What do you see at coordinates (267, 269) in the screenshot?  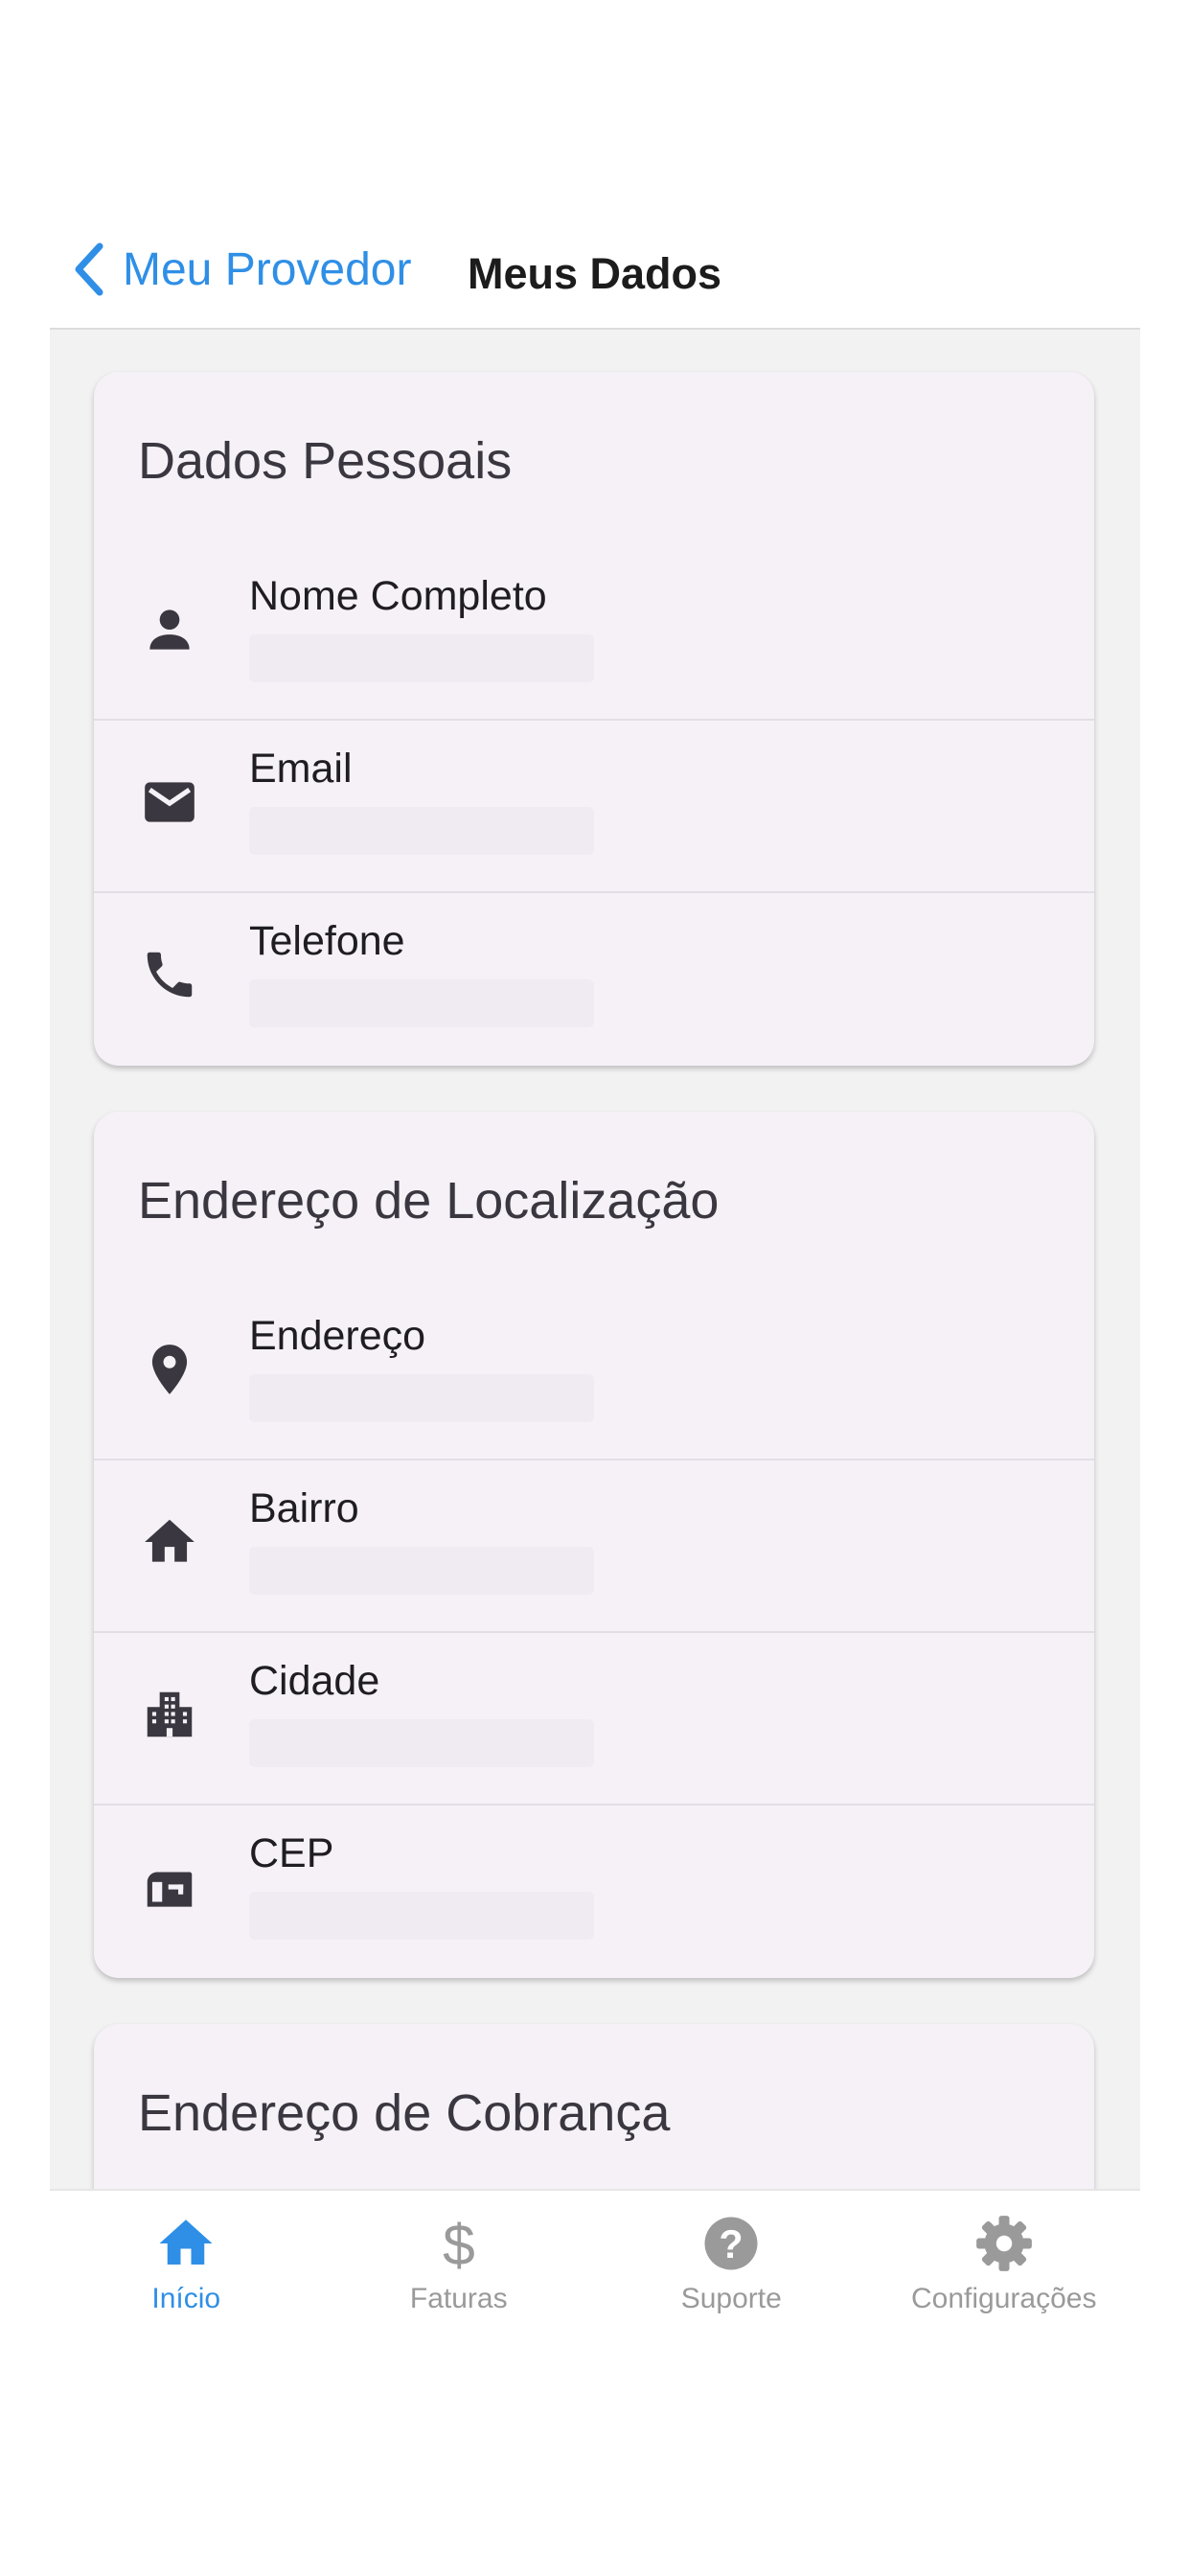 I see `back-label: Meu Provedor` at bounding box center [267, 269].